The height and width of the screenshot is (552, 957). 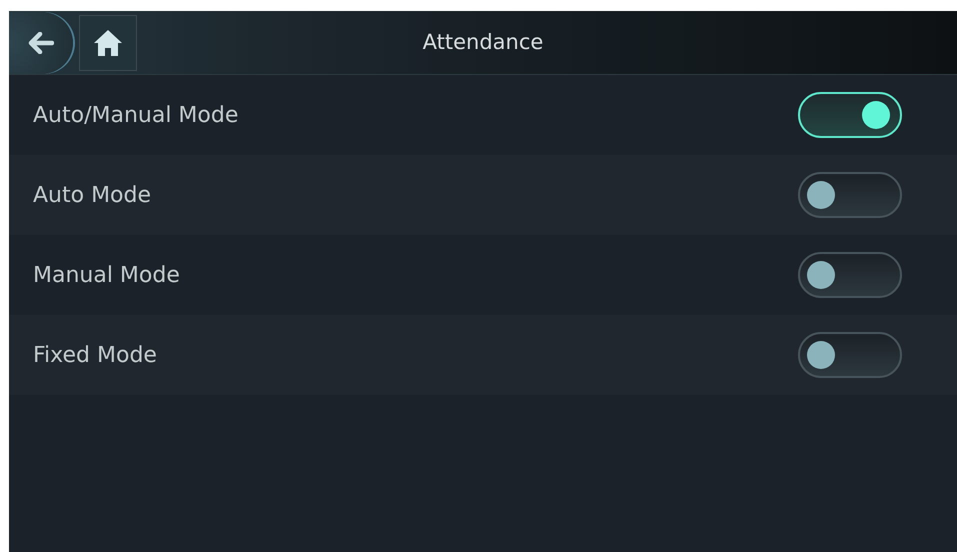 What do you see at coordinates (106, 275) in the screenshot?
I see `setting-label: Manual Mode` at bounding box center [106, 275].